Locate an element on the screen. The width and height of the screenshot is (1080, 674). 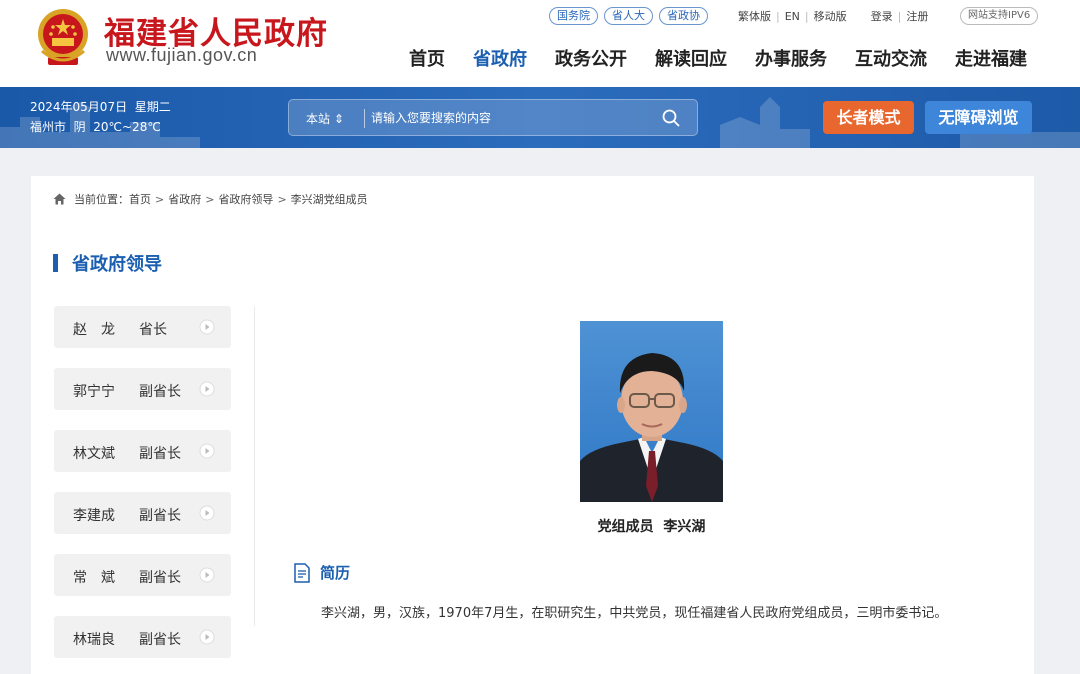
ipv6-badge: 网站支持IPV6 is located at coordinates (999, 16).